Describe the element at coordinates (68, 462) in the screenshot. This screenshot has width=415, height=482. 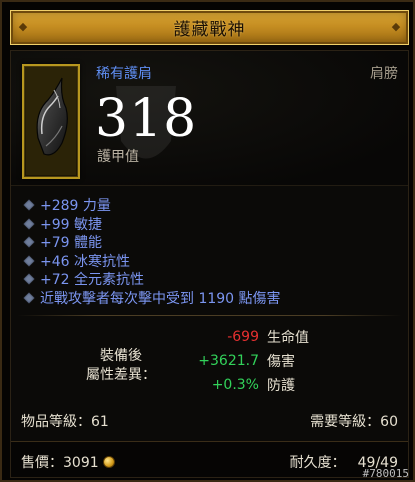
I see `sell-price: 售價：3091` at that location.